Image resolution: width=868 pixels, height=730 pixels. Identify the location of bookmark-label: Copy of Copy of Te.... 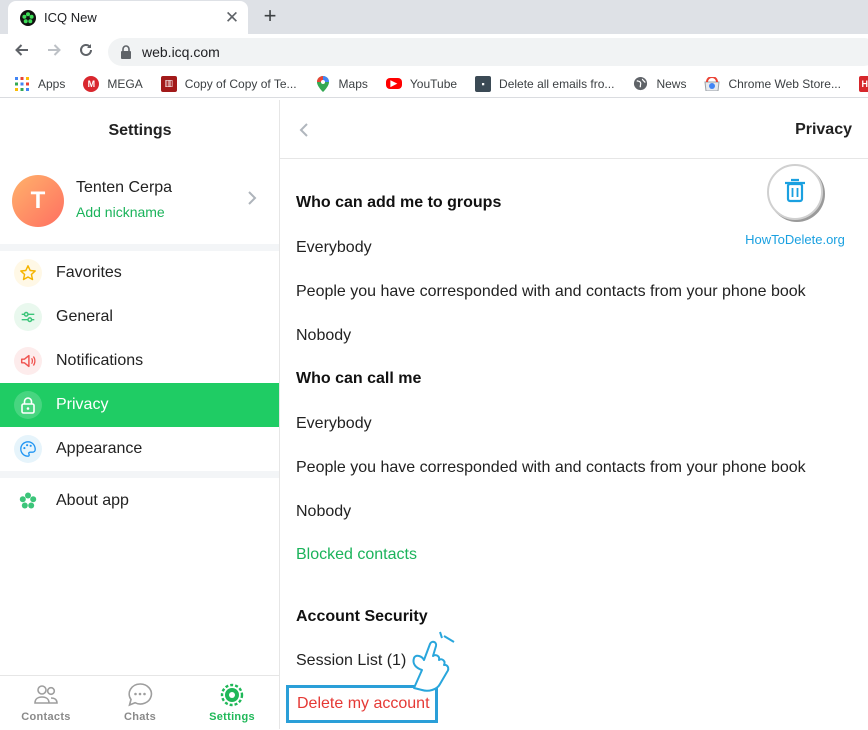
(240, 83).